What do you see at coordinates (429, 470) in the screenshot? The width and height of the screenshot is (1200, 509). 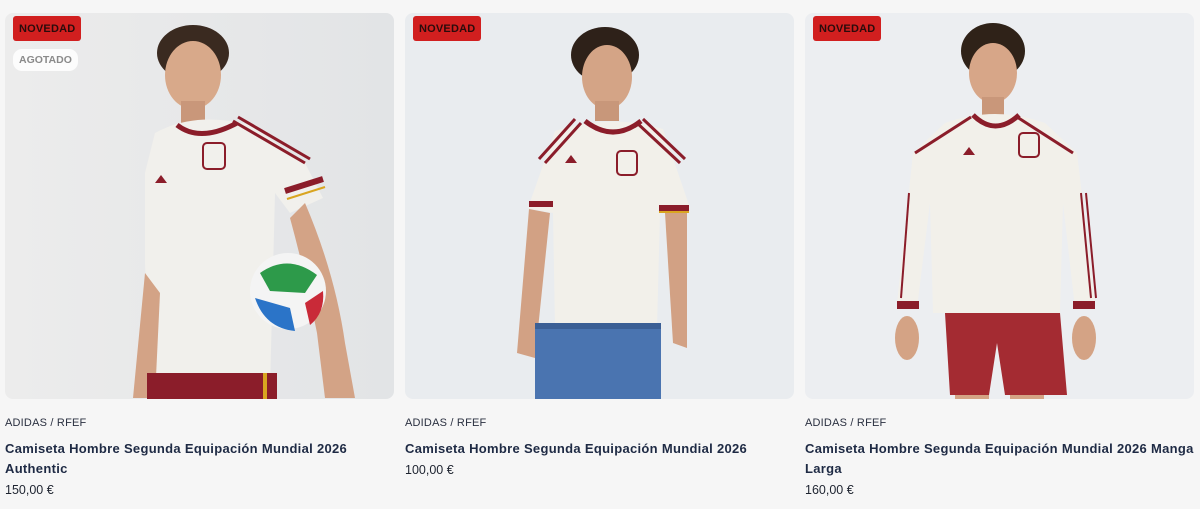 I see `product-price: 100,00 €` at bounding box center [429, 470].